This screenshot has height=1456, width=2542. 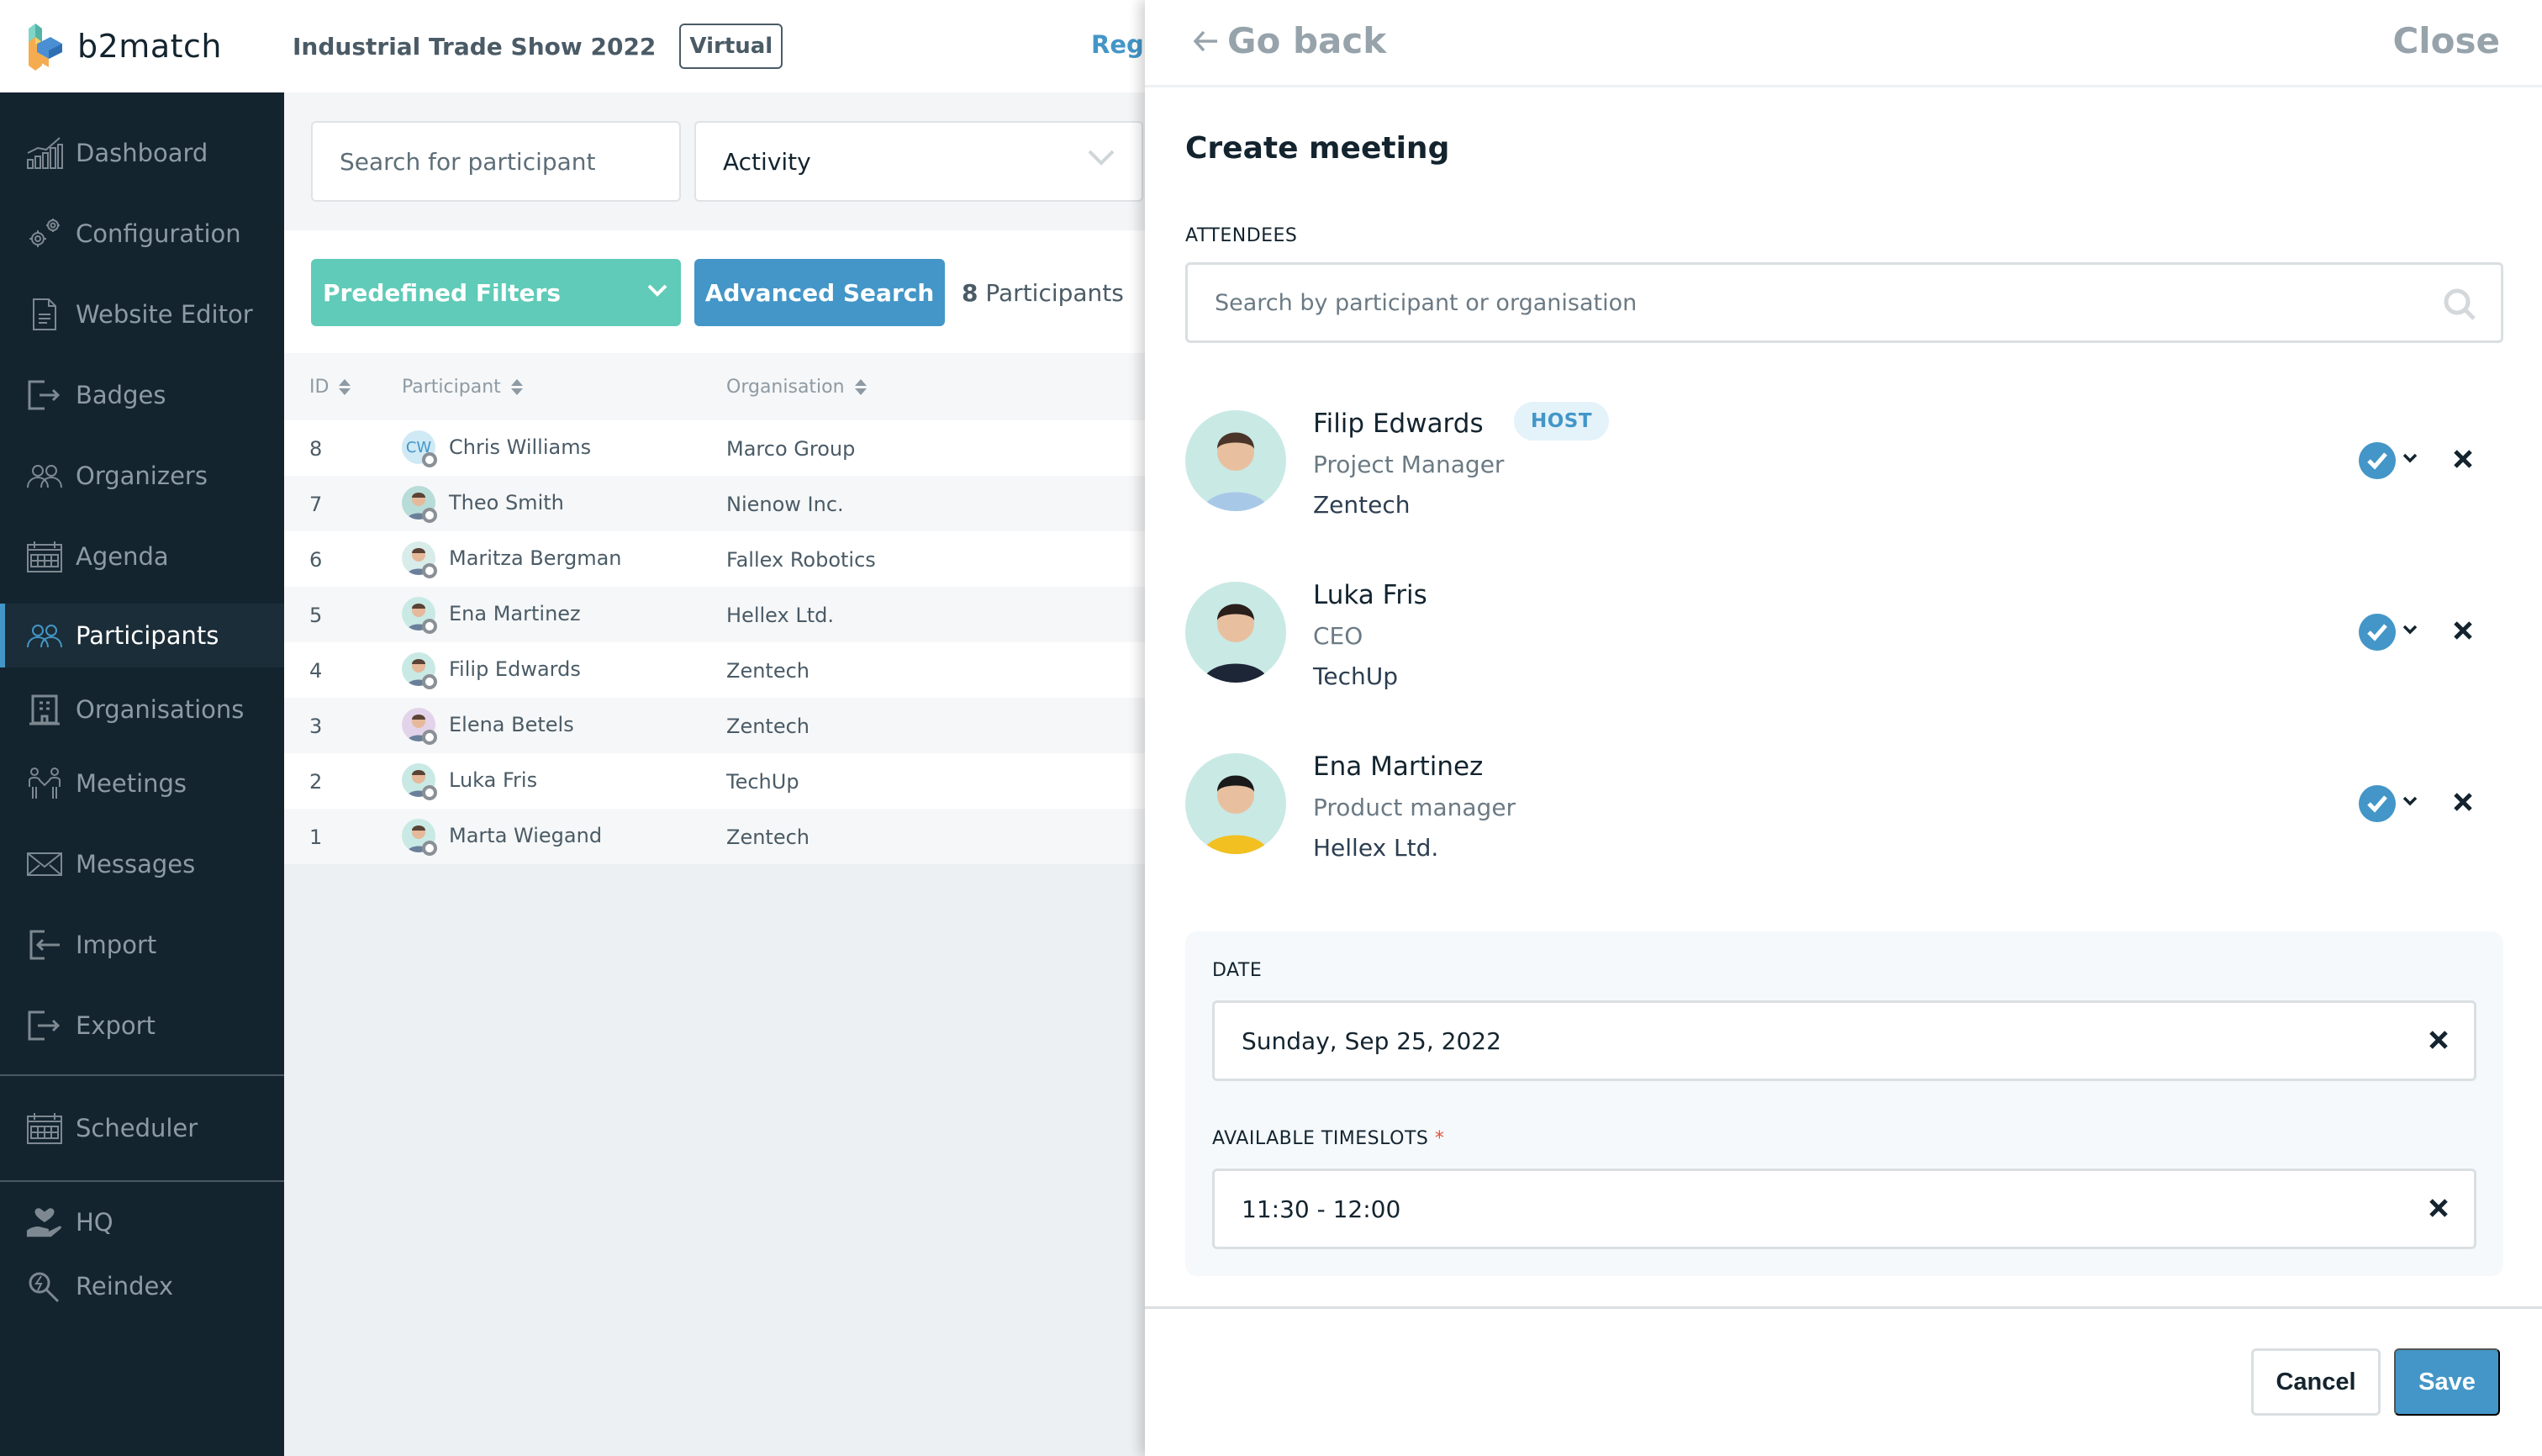 I want to click on sidebar-item-badges: Badges, so click(x=142, y=395).